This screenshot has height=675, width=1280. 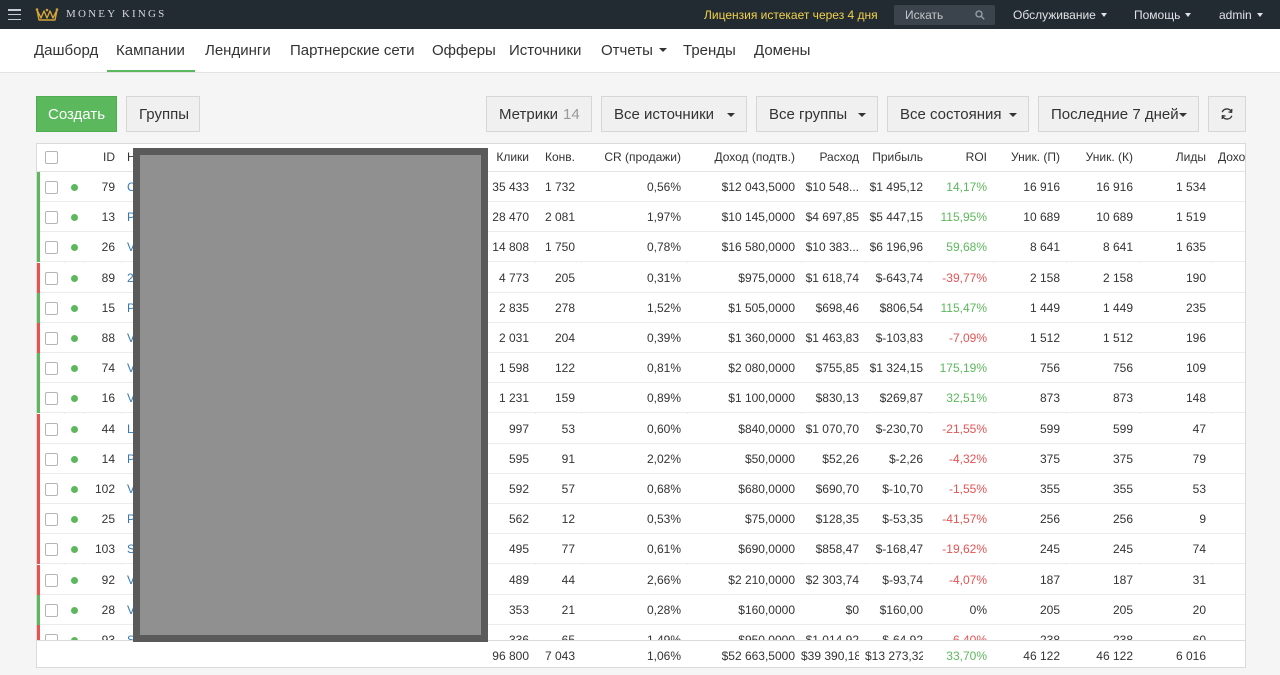 I want to click on cell-unique-p: 873, so click(x=1049, y=398).